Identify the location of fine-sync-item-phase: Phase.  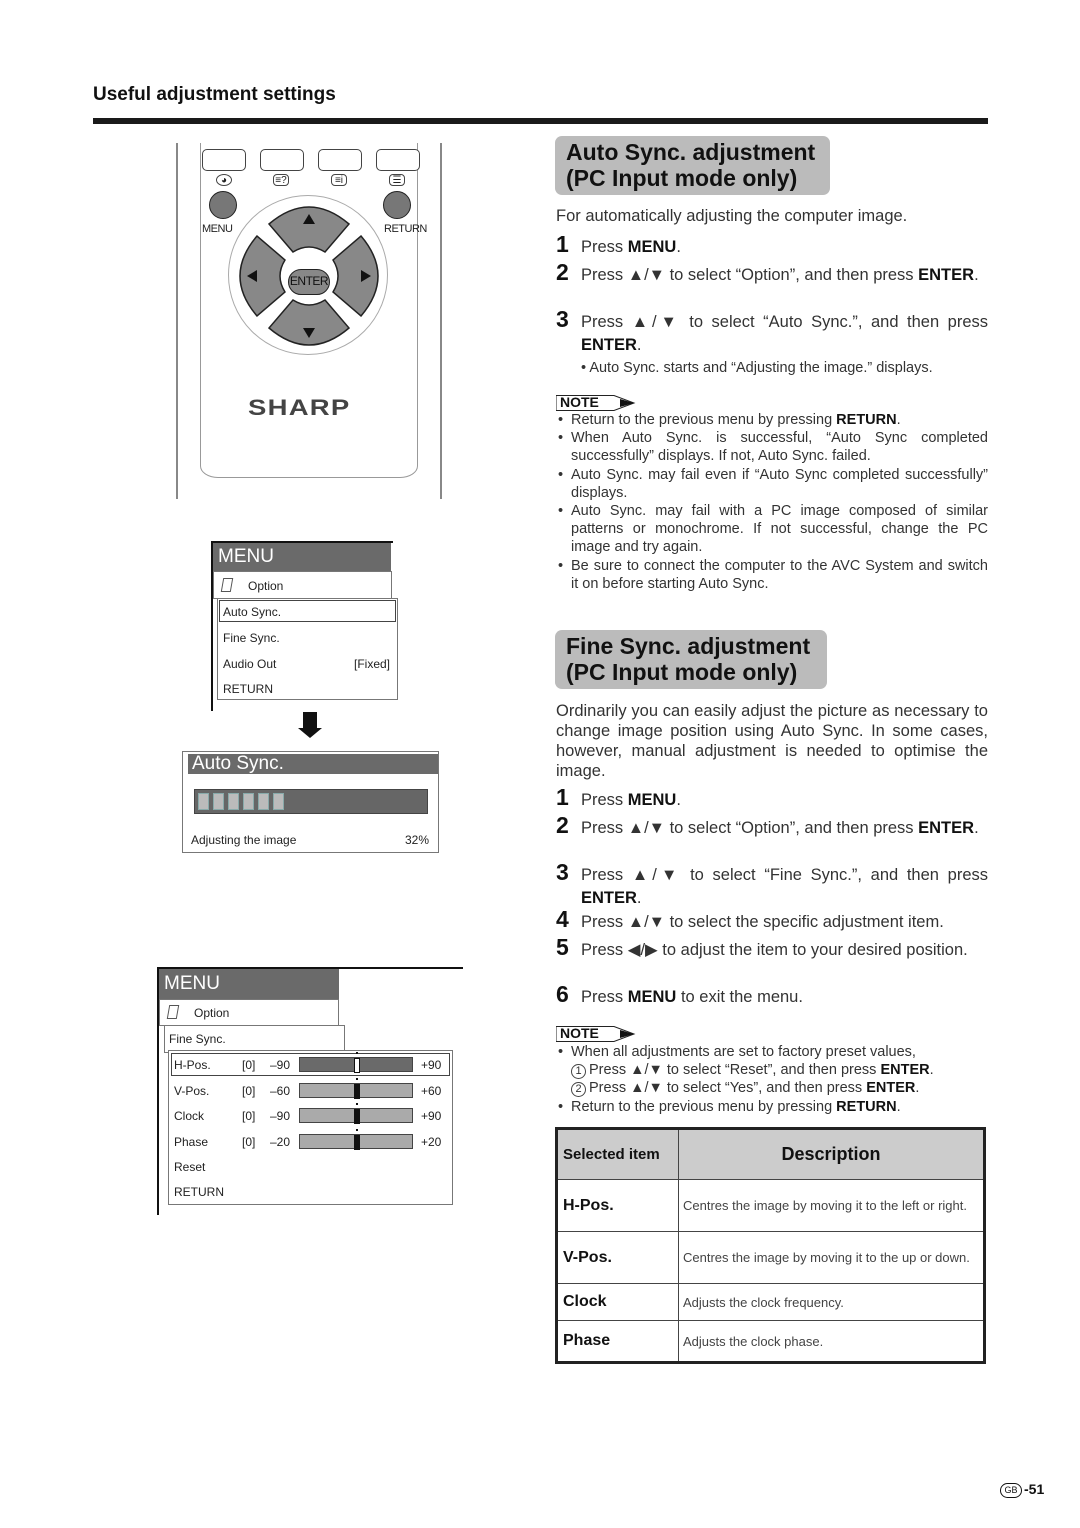
(191, 1142).